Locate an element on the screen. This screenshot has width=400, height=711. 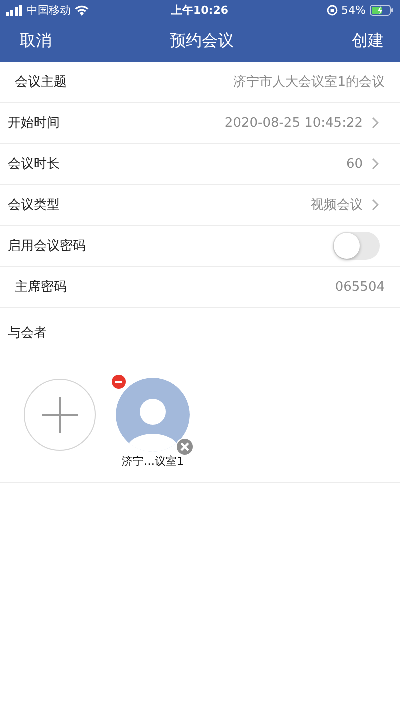
row-value: 2020-08-25 10:45:22 is located at coordinates (293, 123).